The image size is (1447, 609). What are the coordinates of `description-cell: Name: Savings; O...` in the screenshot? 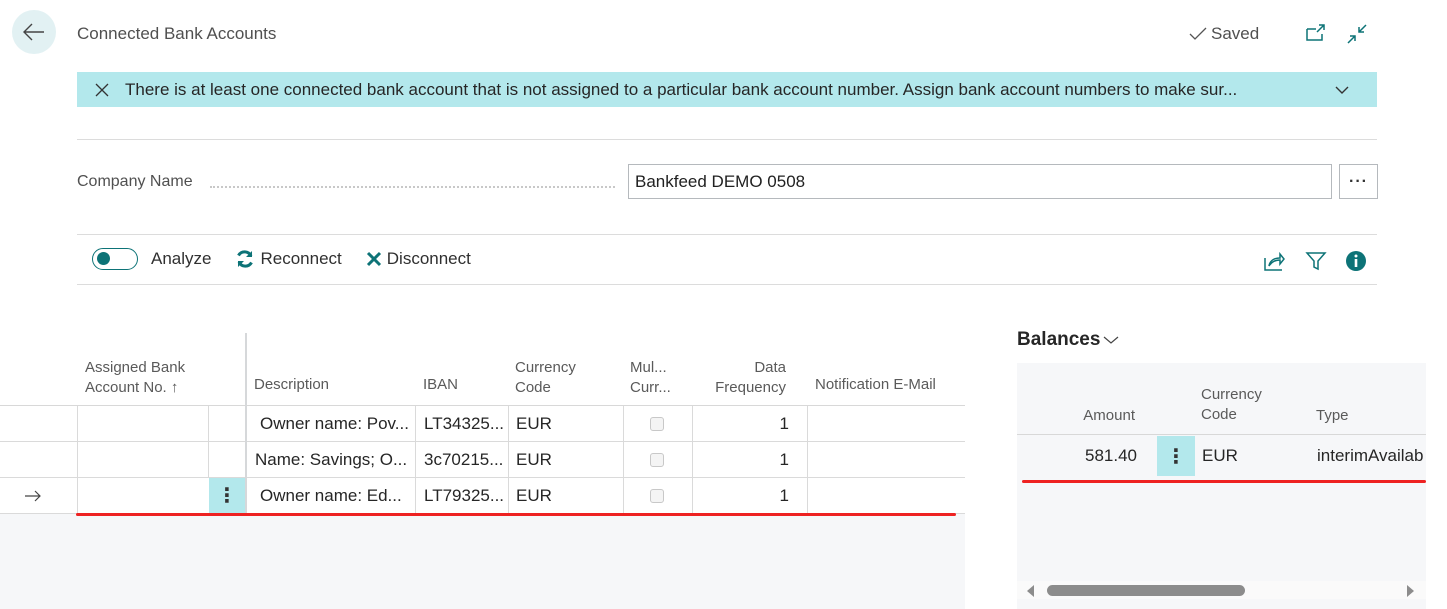 It's located at (335, 459).